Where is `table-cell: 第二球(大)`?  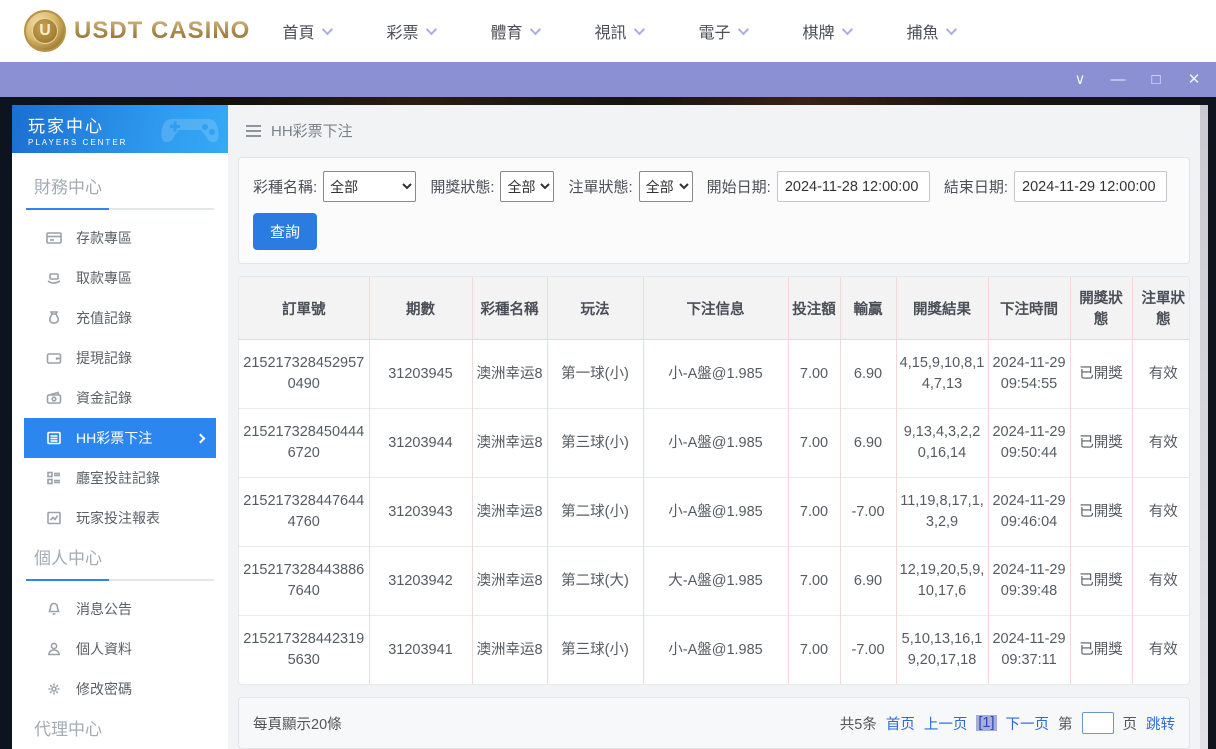
table-cell: 第二球(大) is located at coordinates (594, 581).